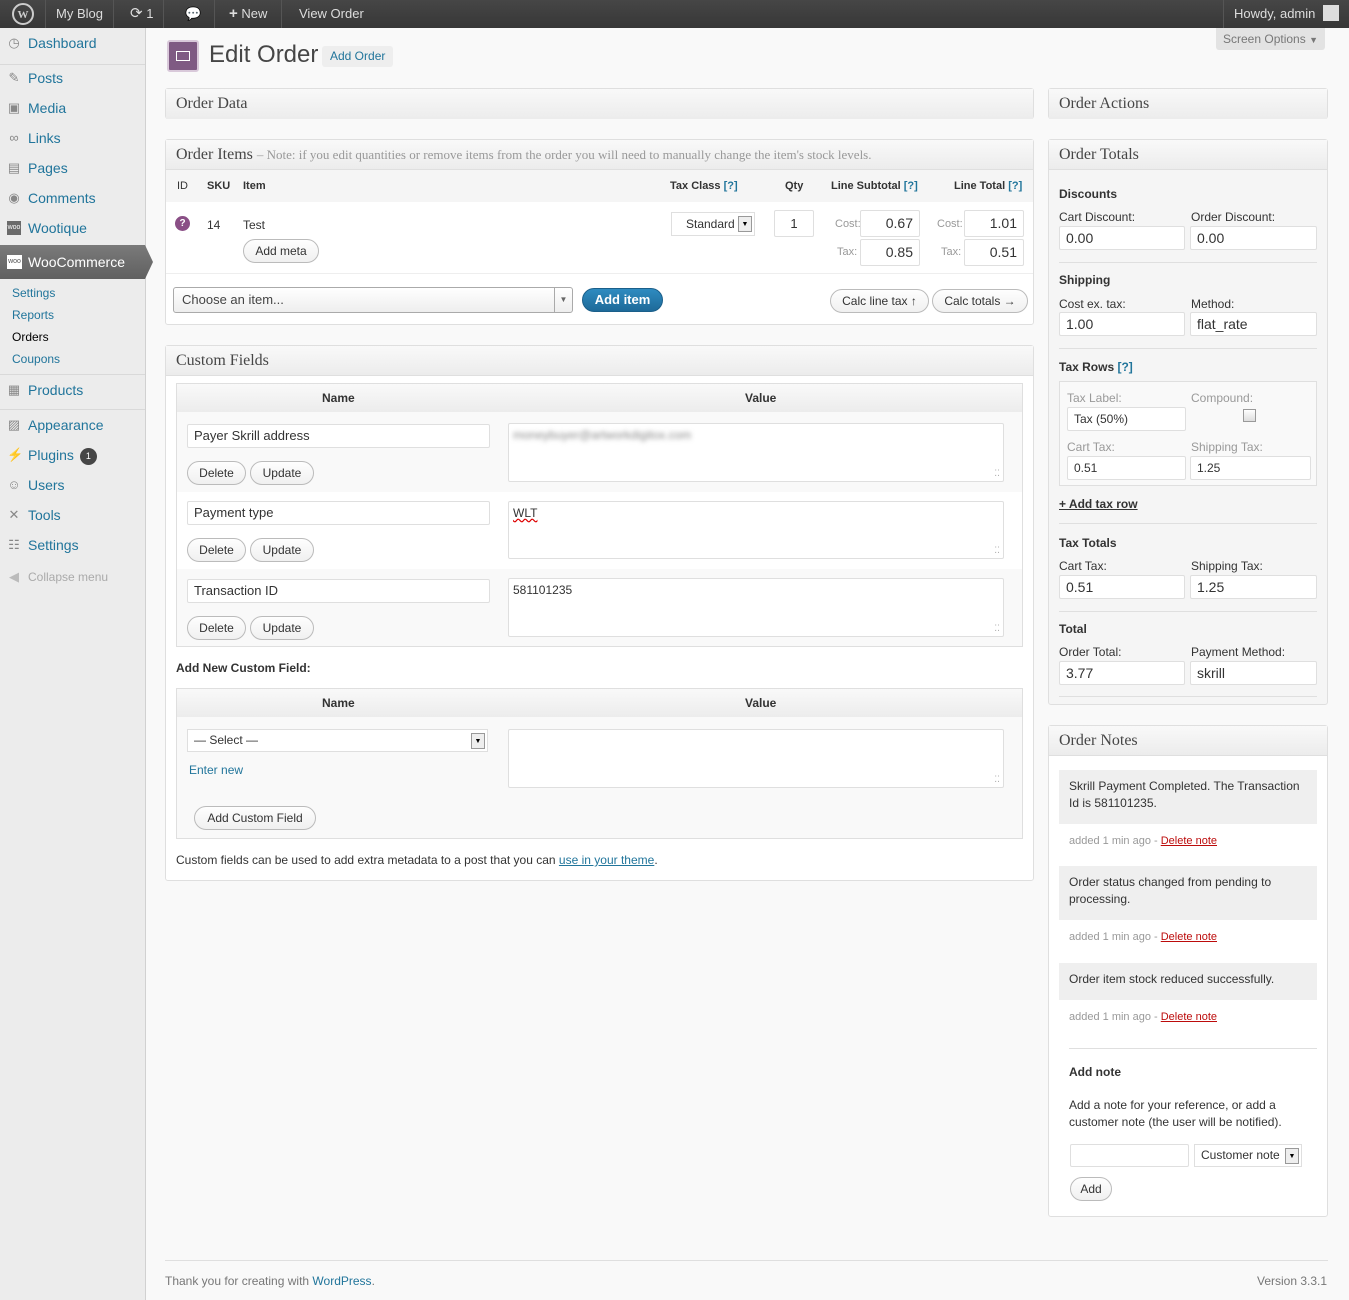 The image size is (1349, 1300). What do you see at coordinates (72, 78) in the screenshot?
I see `menu-posts: ✎ Posts` at bounding box center [72, 78].